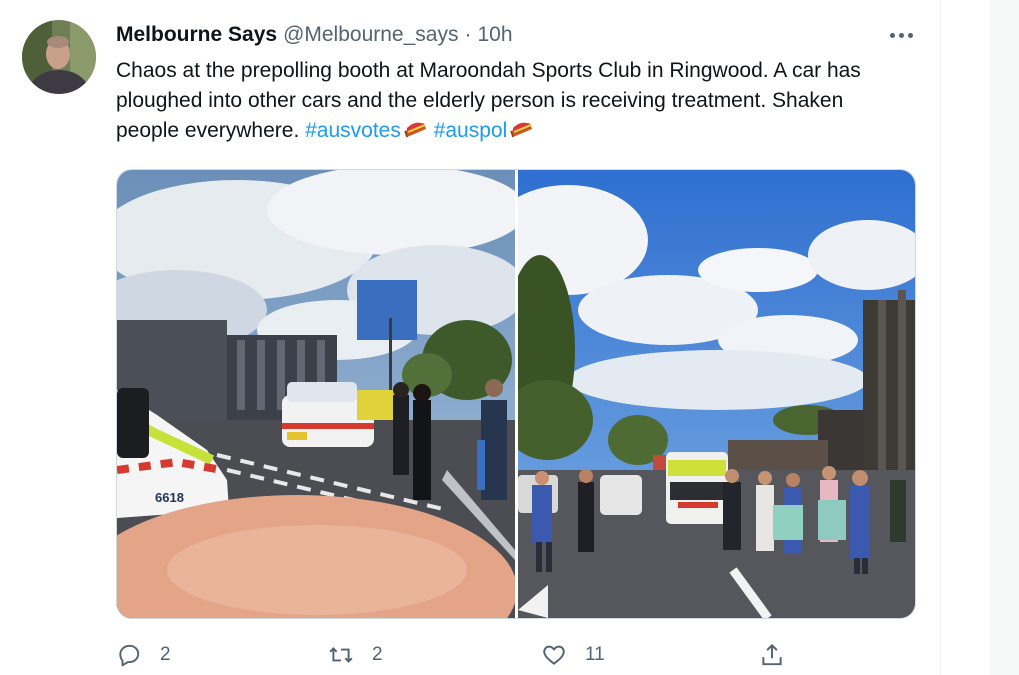  I want to click on retweet-icon, so click(341, 655).